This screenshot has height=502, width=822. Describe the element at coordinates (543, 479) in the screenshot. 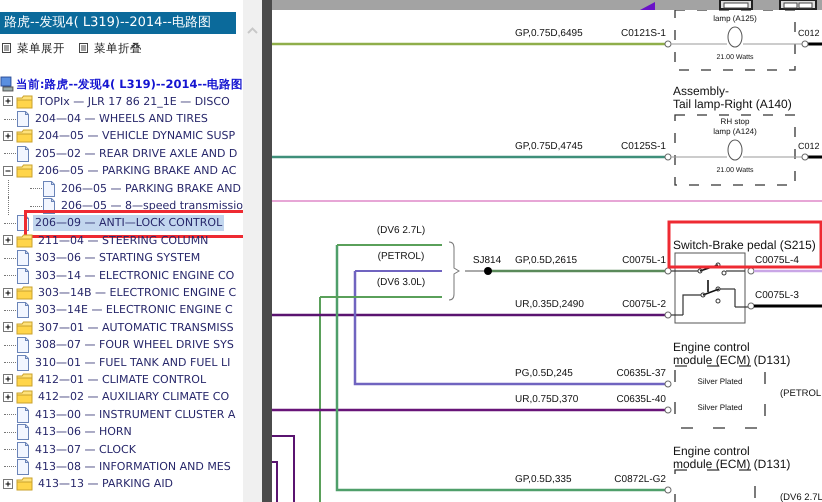

I see `wire-label: GP,0.5D,335` at that location.